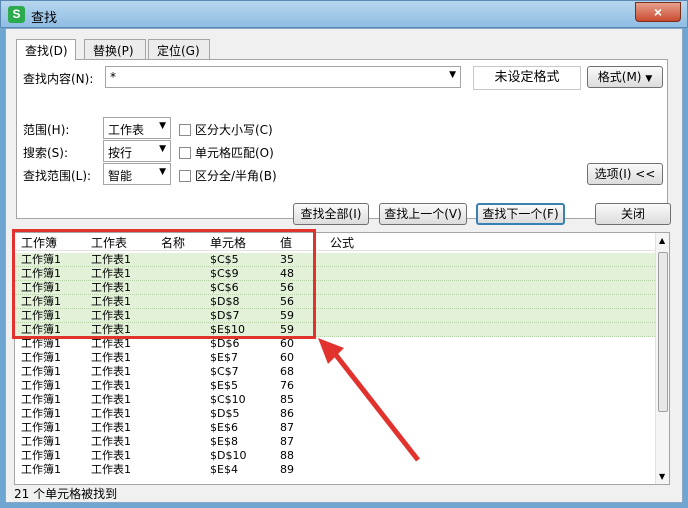 This screenshot has height=508, width=688. Describe the element at coordinates (286, 242) in the screenshot. I see `header-value: 值` at that location.